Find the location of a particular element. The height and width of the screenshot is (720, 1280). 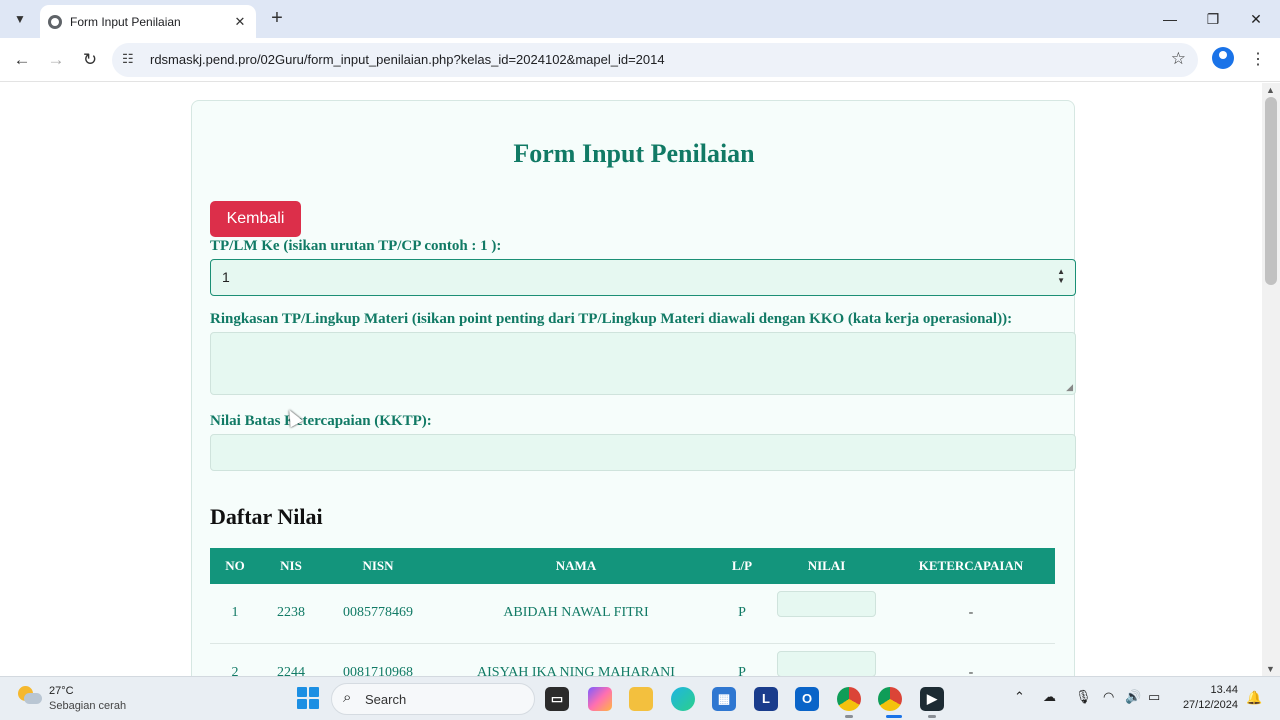

microphone-icon: 🎙 is located at coordinates (1083, 697).